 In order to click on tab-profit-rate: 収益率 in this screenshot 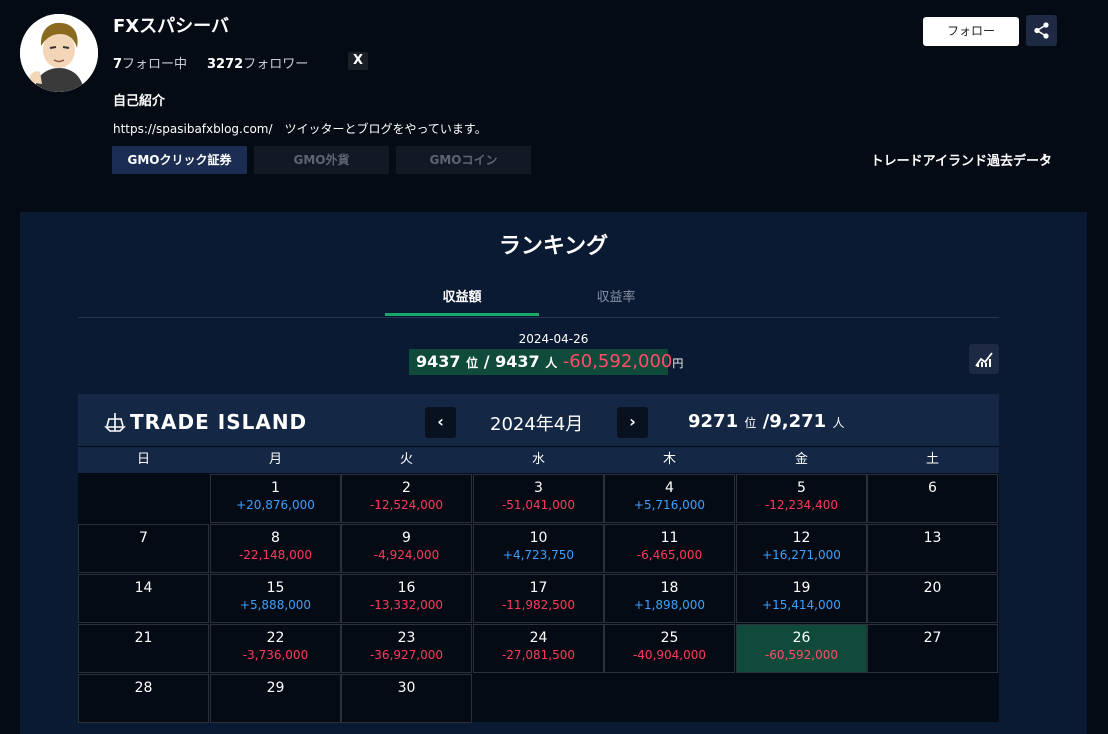, I will do `click(616, 295)`.